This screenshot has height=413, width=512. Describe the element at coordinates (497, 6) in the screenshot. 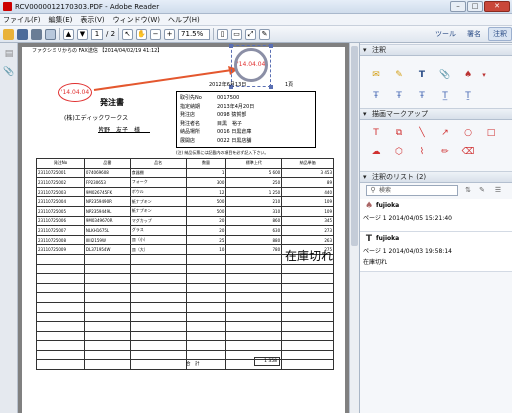

I see `close-button: ✕` at that location.